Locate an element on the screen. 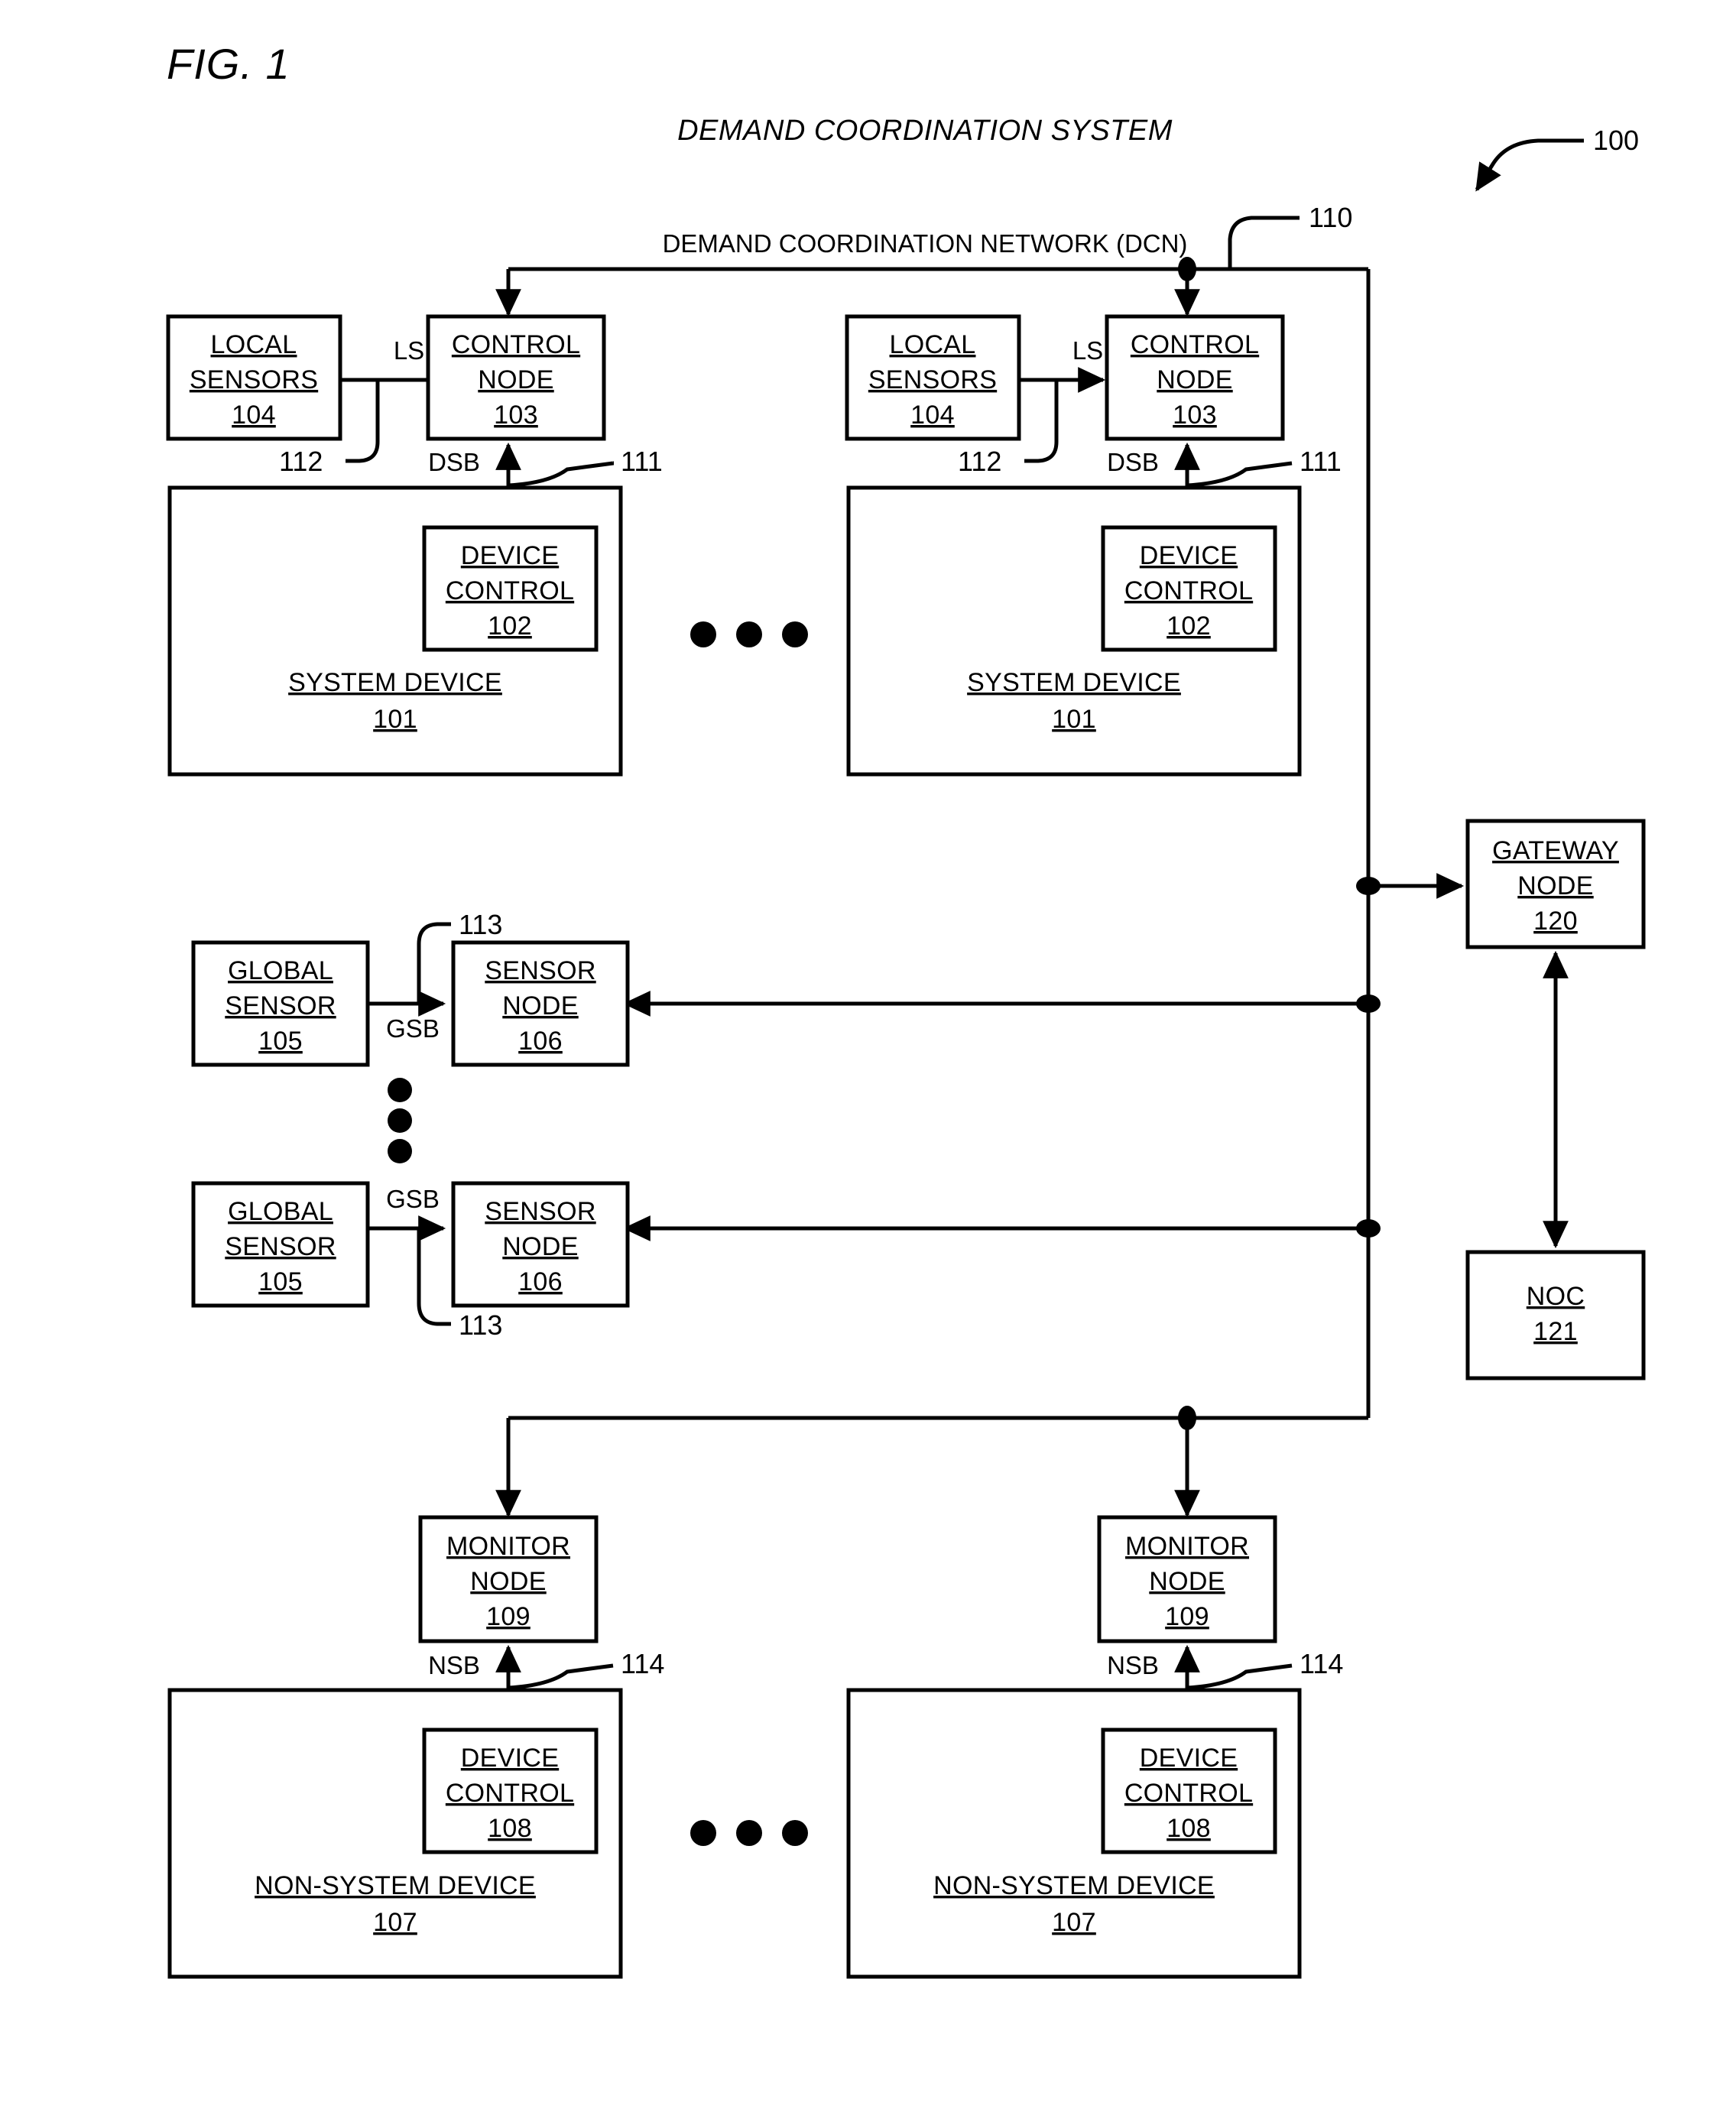 Image resolution: width=1736 pixels, height=2112 pixels. system-device-ref-2: 101 is located at coordinates (1074, 720).